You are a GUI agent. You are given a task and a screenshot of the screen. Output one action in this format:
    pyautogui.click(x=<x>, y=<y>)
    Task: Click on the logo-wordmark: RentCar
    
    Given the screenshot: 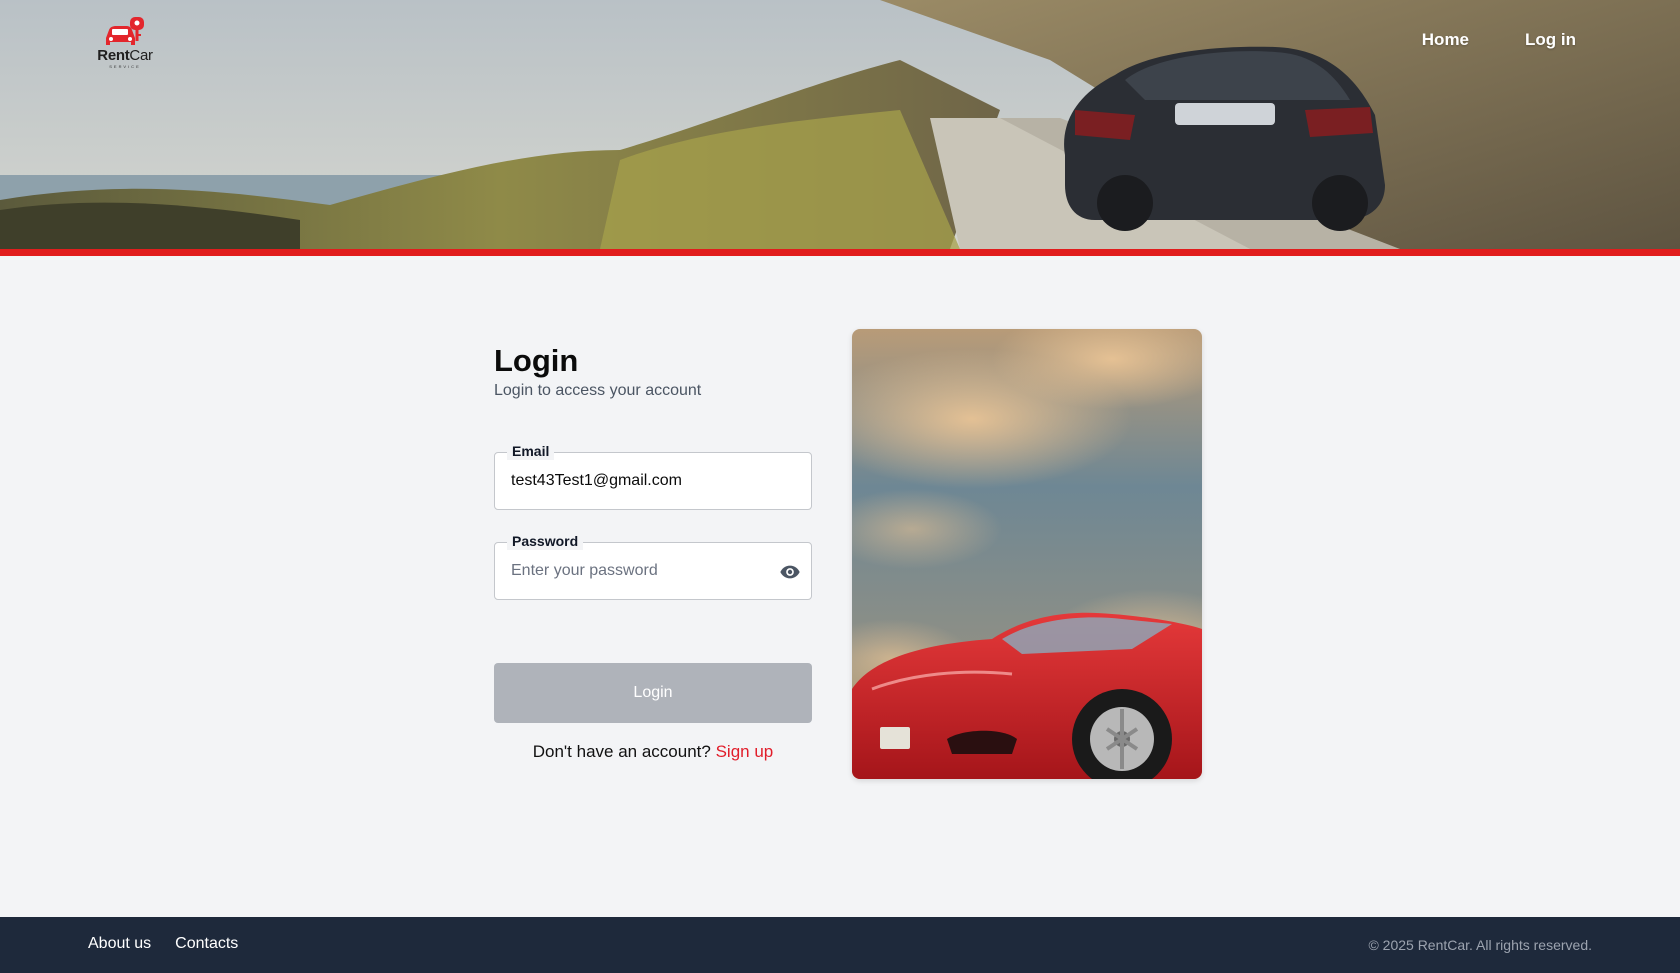 What is the action you would take?
    pyautogui.click(x=125, y=55)
    